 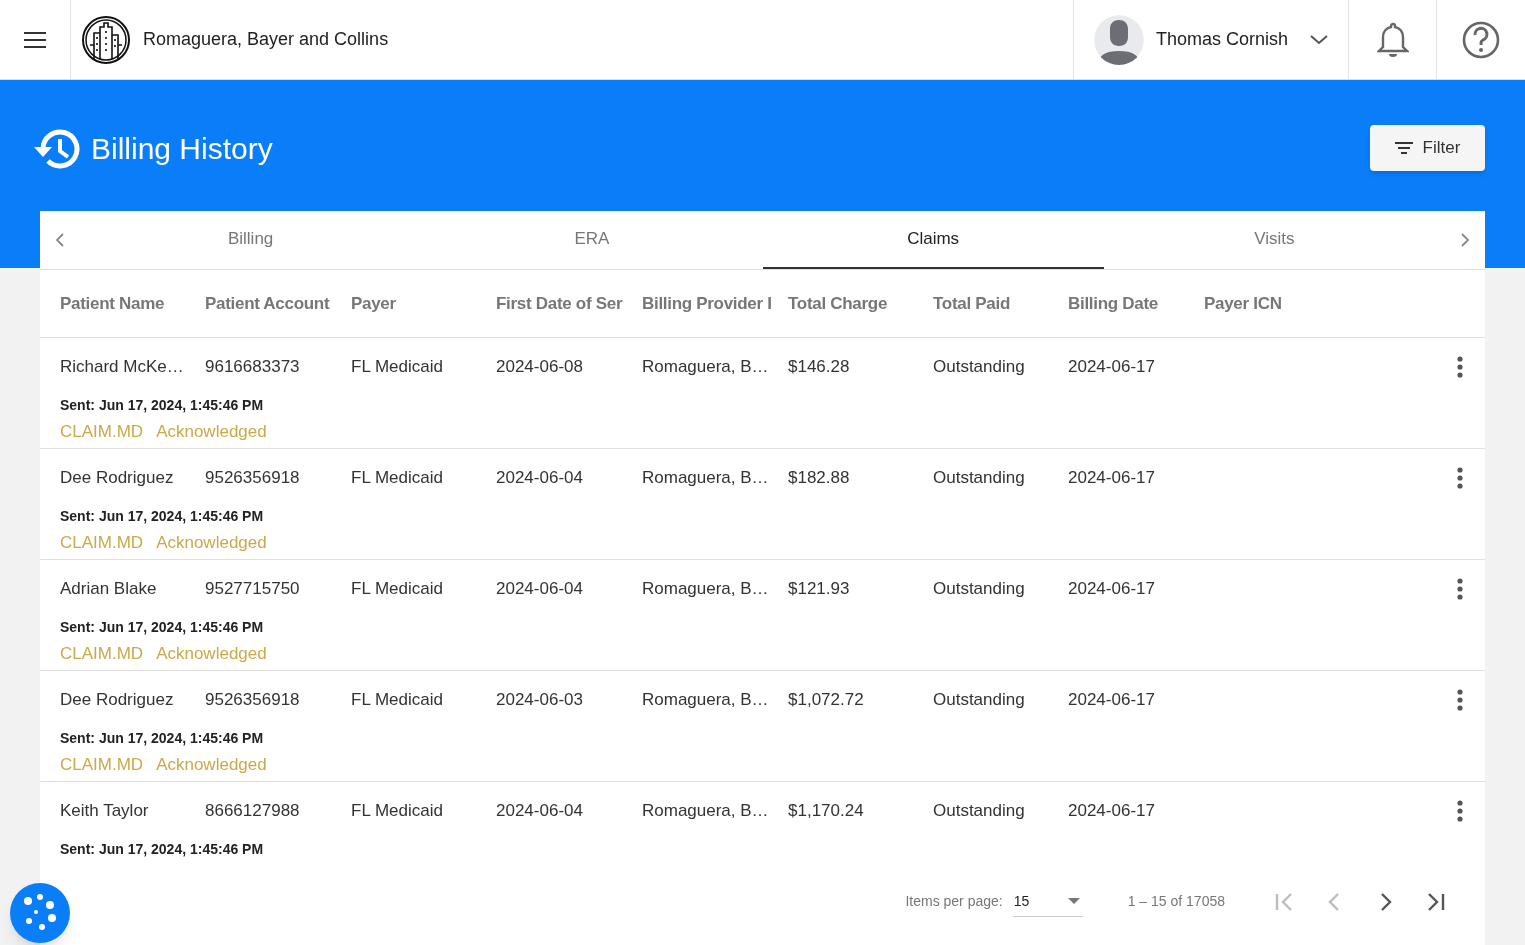 I want to click on column-header: Billing Date, so click(x=1113, y=303).